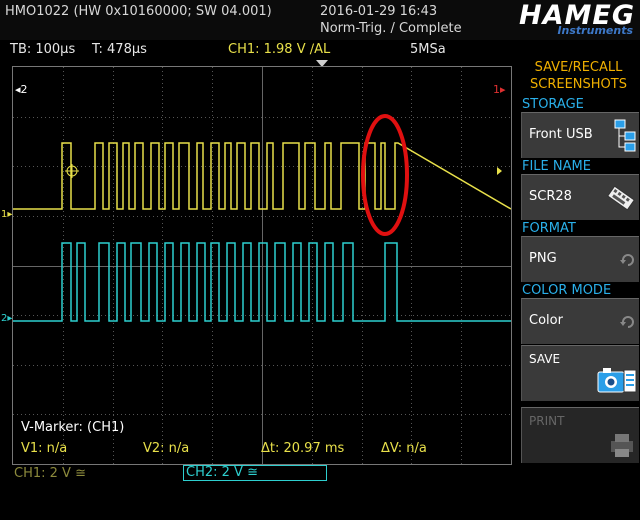 The width and height of the screenshot is (640, 520). Describe the element at coordinates (580, 373) in the screenshot. I see `save-button: SAVE` at that location.